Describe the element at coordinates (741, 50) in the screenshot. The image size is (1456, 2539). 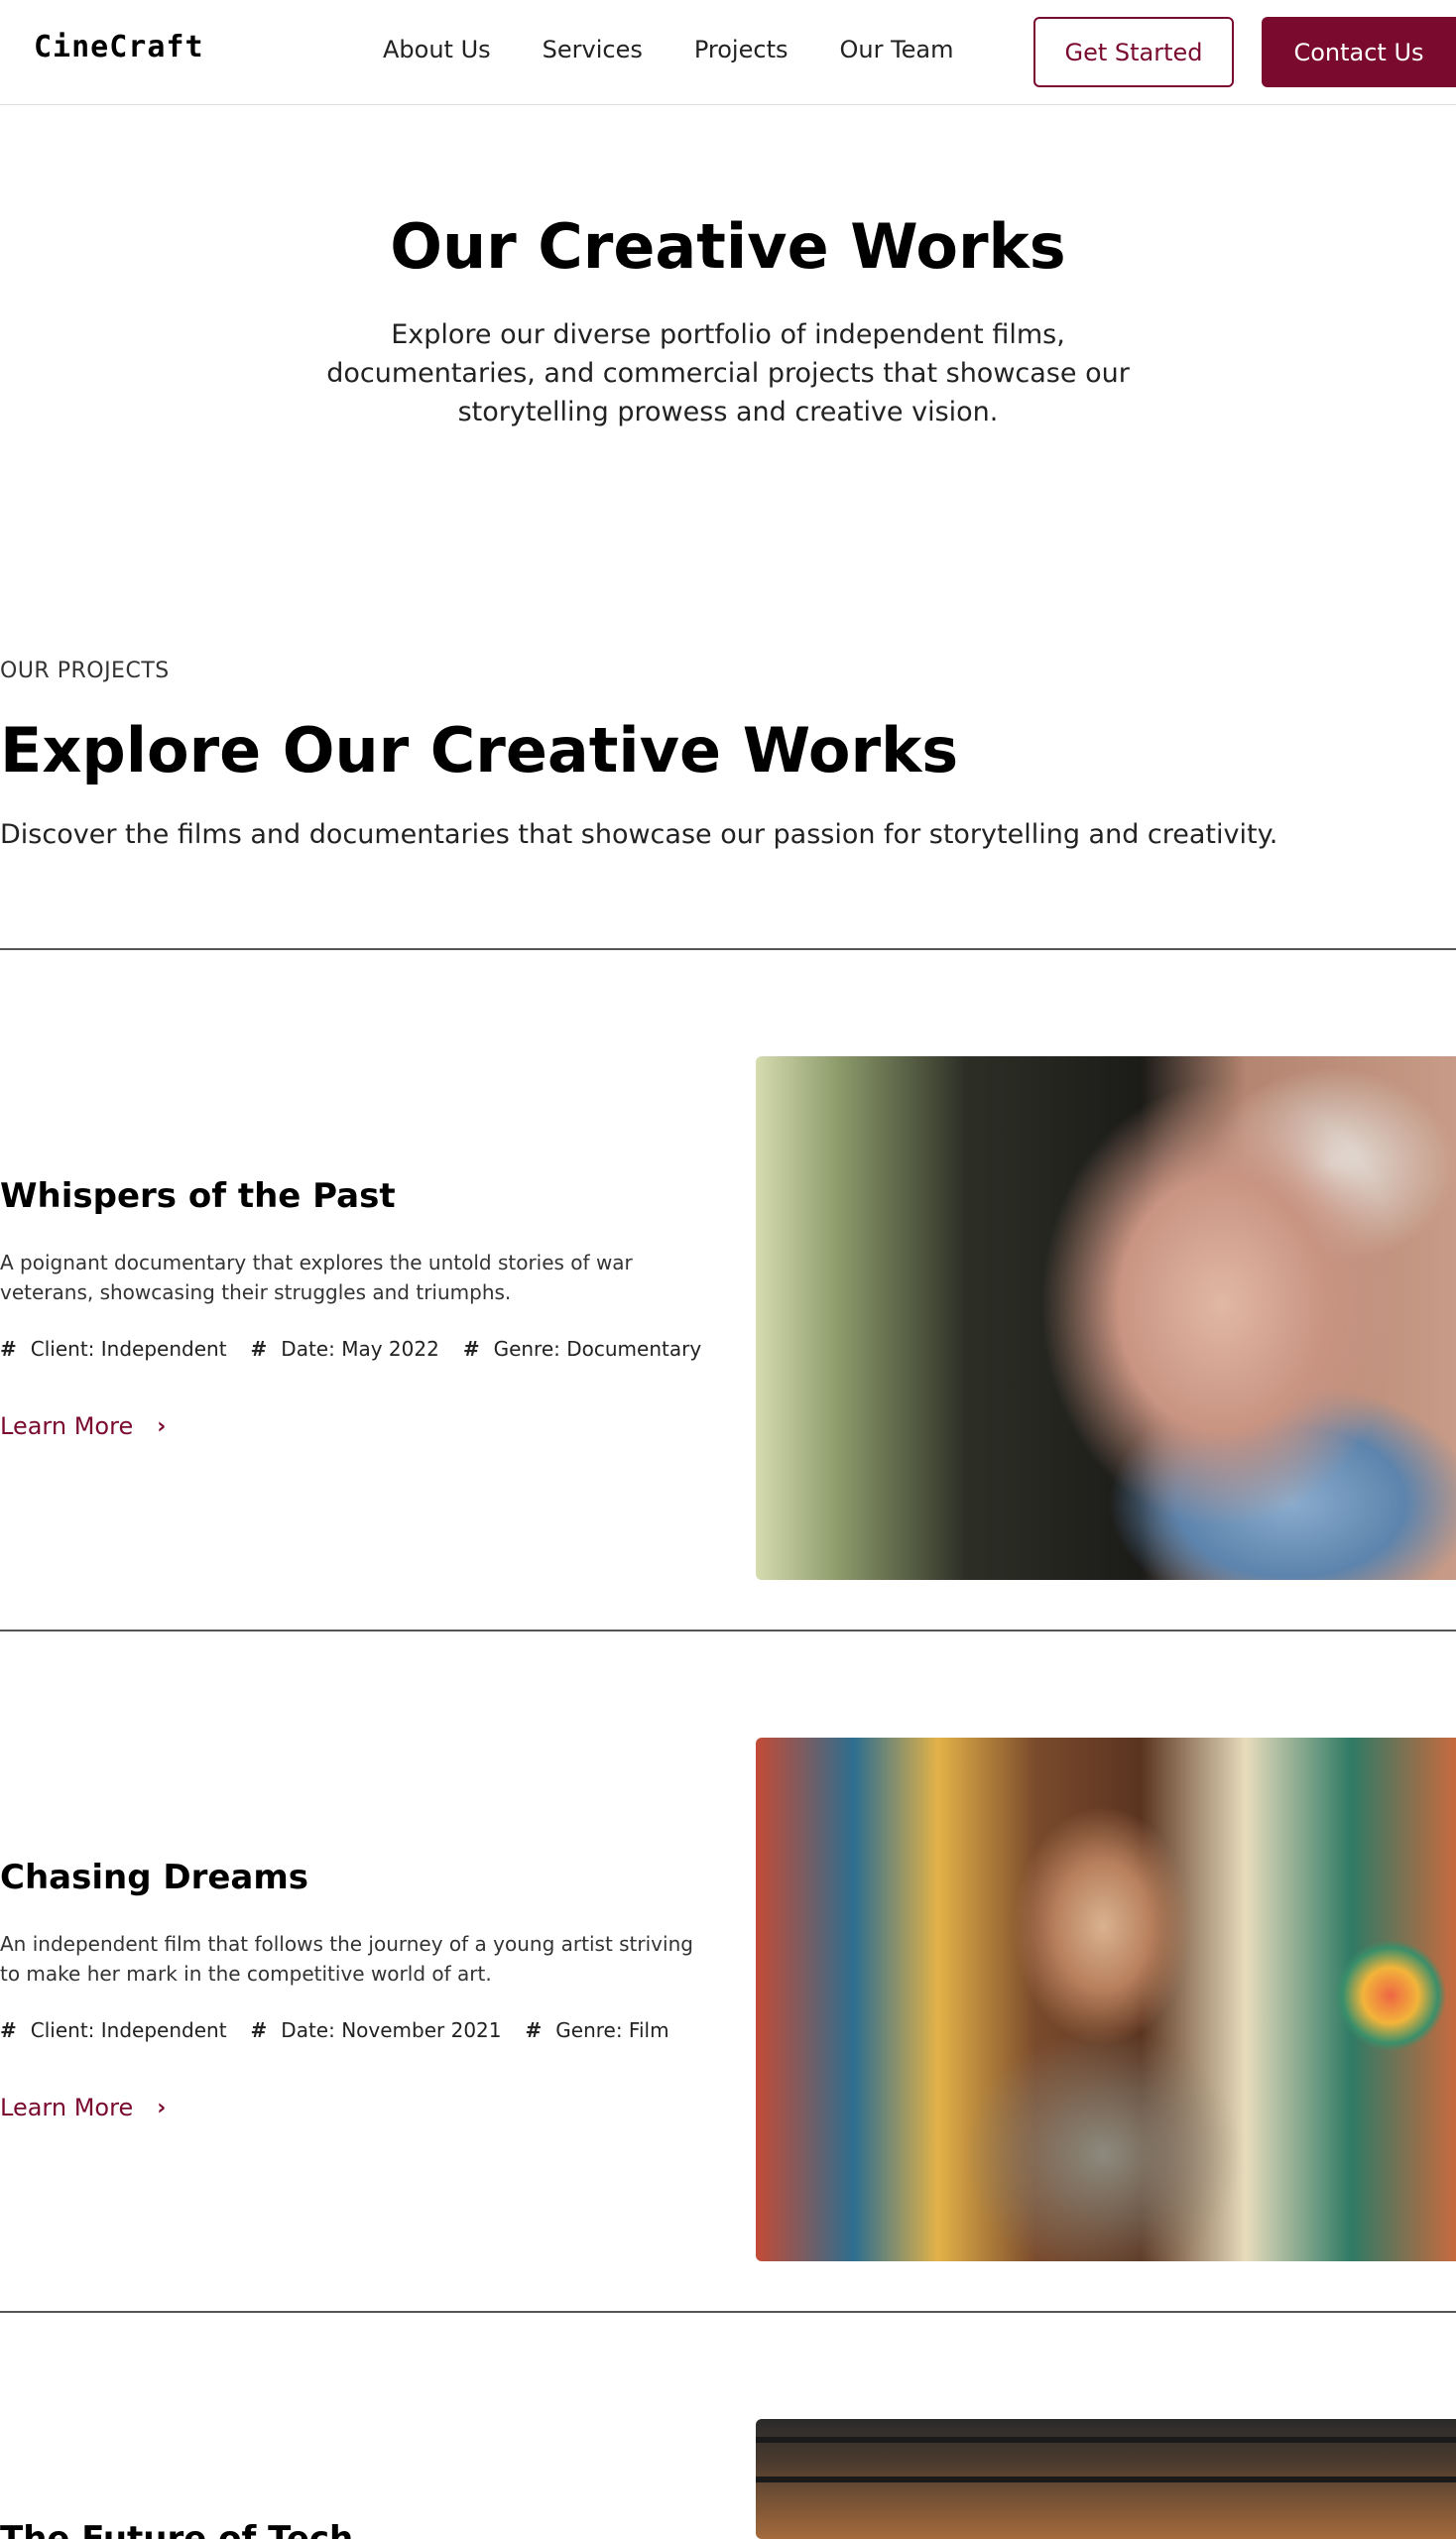
I see `nav-projects: Projects` at that location.